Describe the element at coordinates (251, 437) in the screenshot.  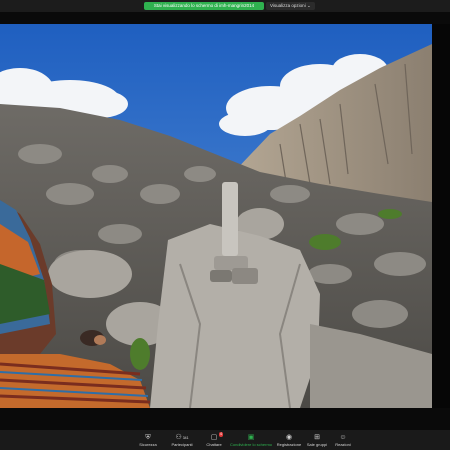
I see `share-screen-icon: ▣` at that location.